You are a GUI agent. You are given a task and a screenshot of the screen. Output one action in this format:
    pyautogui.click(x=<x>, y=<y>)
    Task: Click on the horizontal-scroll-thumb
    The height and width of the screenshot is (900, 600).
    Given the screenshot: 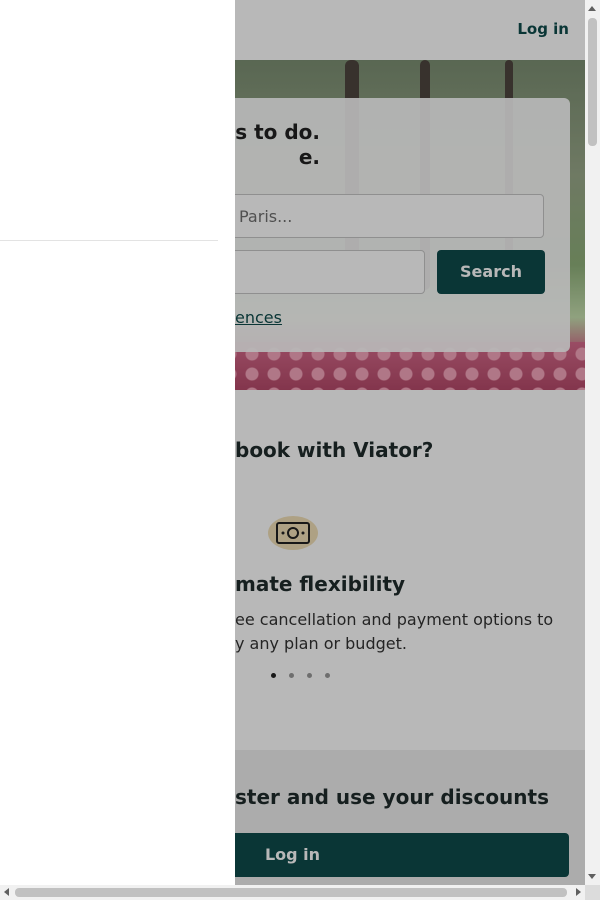 What is the action you would take?
    pyautogui.click(x=291, y=892)
    